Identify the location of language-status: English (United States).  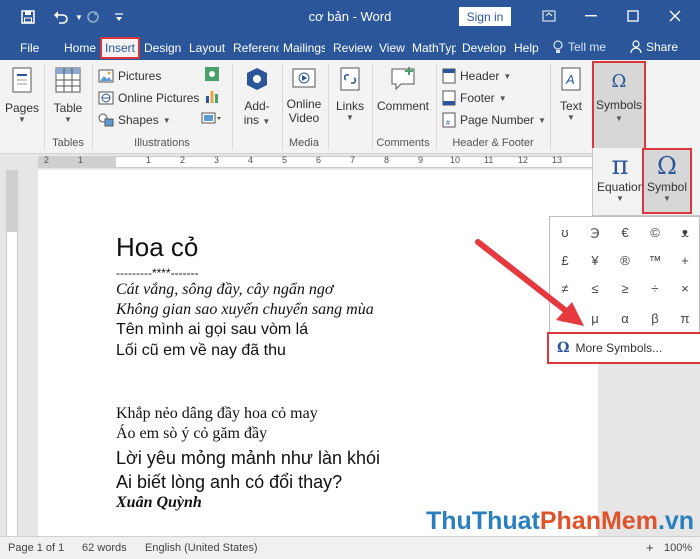
(201, 548).